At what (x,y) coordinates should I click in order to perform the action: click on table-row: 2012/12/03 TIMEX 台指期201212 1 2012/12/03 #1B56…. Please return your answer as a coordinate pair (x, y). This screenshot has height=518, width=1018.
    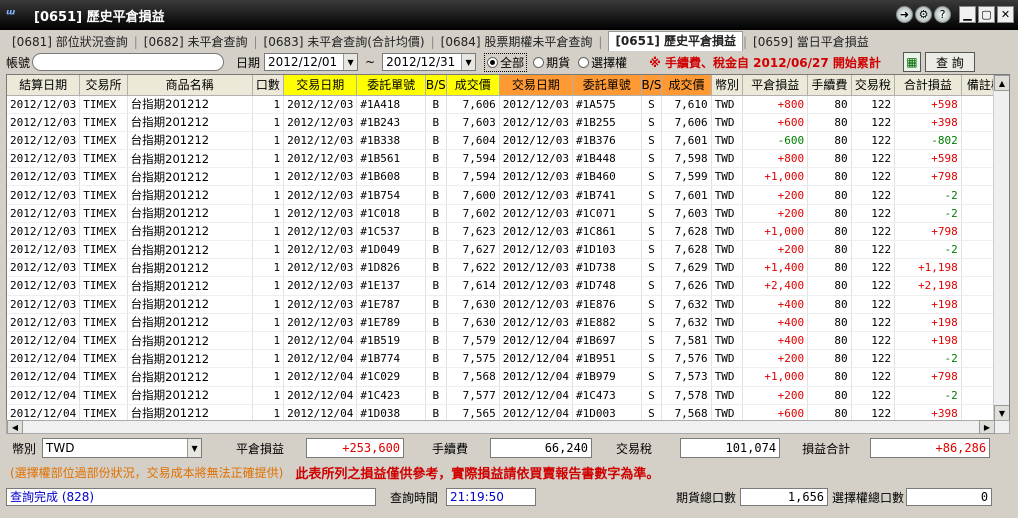
    Looking at the image, I should click on (508, 159).